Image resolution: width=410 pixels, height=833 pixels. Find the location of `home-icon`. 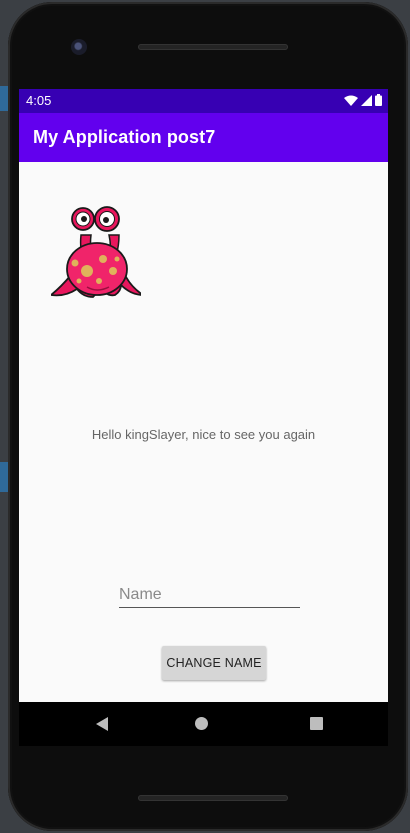

home-icon is located at coordinates (201, 723).